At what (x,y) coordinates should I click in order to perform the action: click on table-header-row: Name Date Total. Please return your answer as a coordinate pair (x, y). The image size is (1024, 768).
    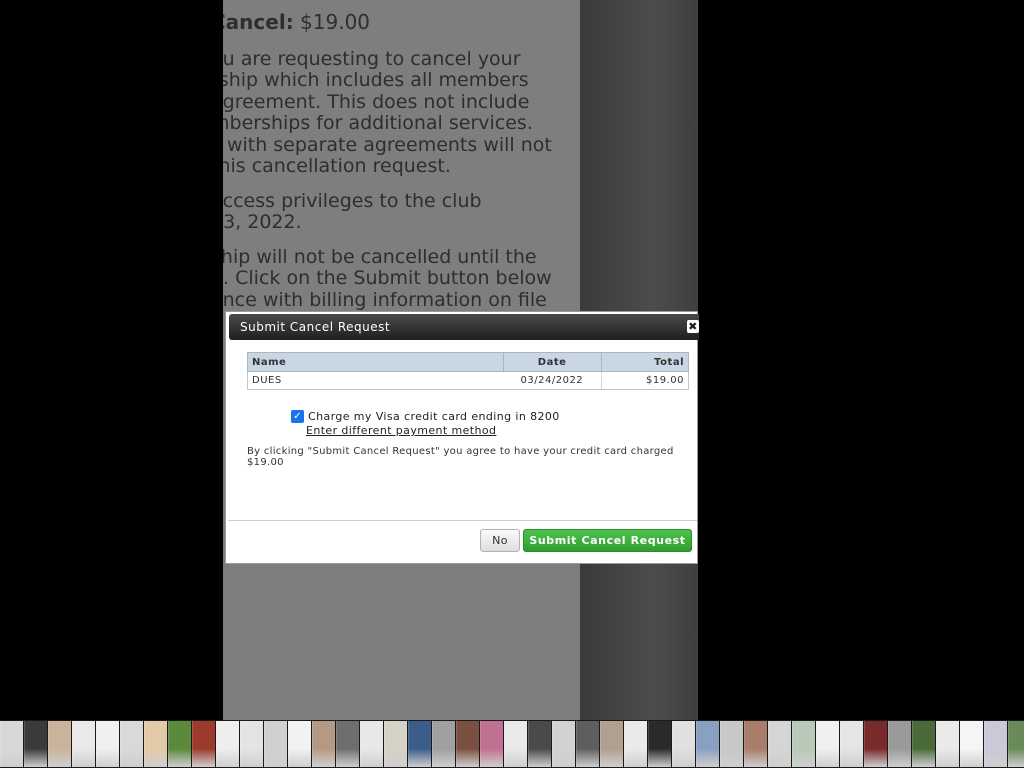
    Looking at the image, I should click on (468, 362).